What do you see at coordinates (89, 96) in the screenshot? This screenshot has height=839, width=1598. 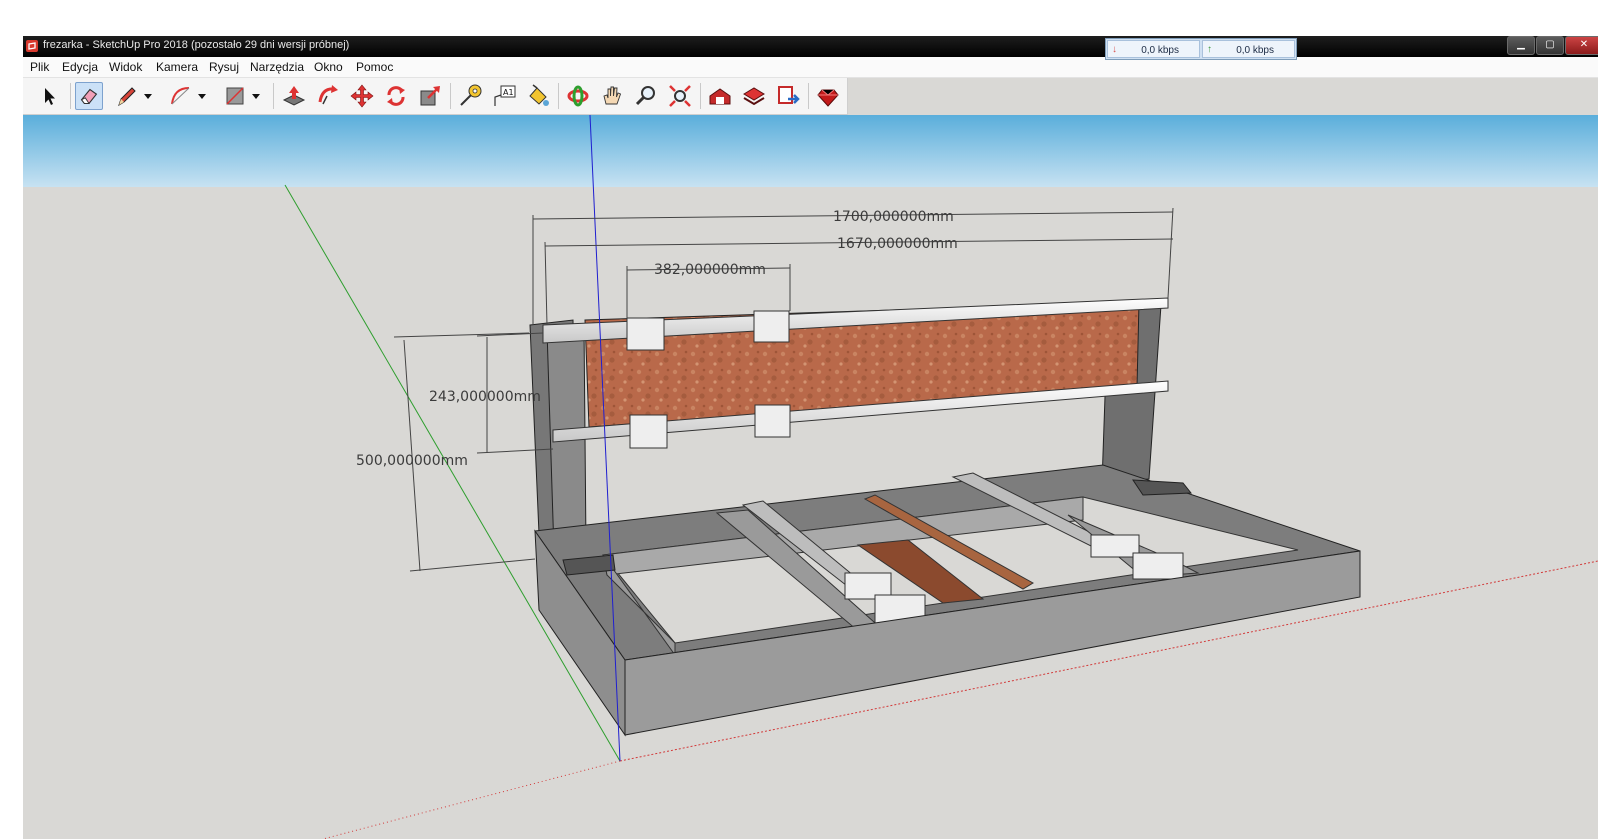 I see `eraser-icon` at bounding box center [89, 96].